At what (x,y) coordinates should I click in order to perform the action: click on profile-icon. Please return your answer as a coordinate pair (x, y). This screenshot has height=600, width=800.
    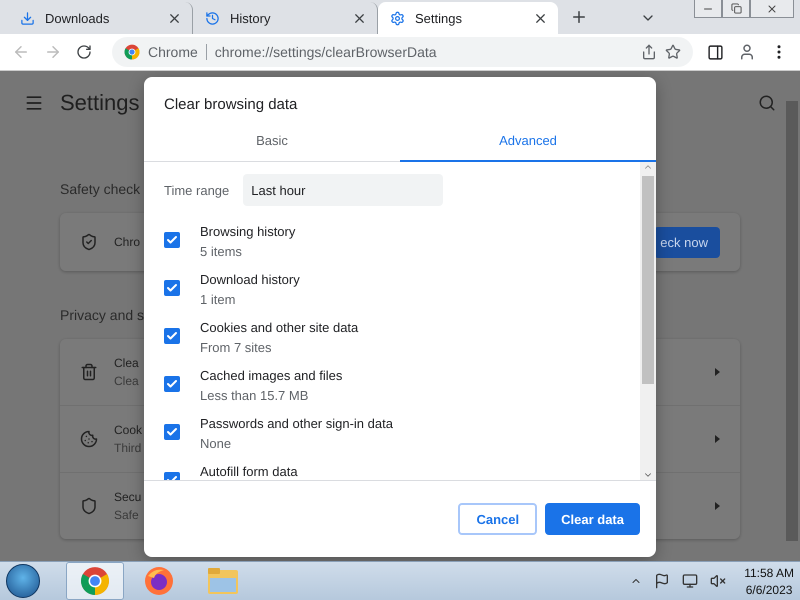
    Looking at the image, I should click on (747, 52).